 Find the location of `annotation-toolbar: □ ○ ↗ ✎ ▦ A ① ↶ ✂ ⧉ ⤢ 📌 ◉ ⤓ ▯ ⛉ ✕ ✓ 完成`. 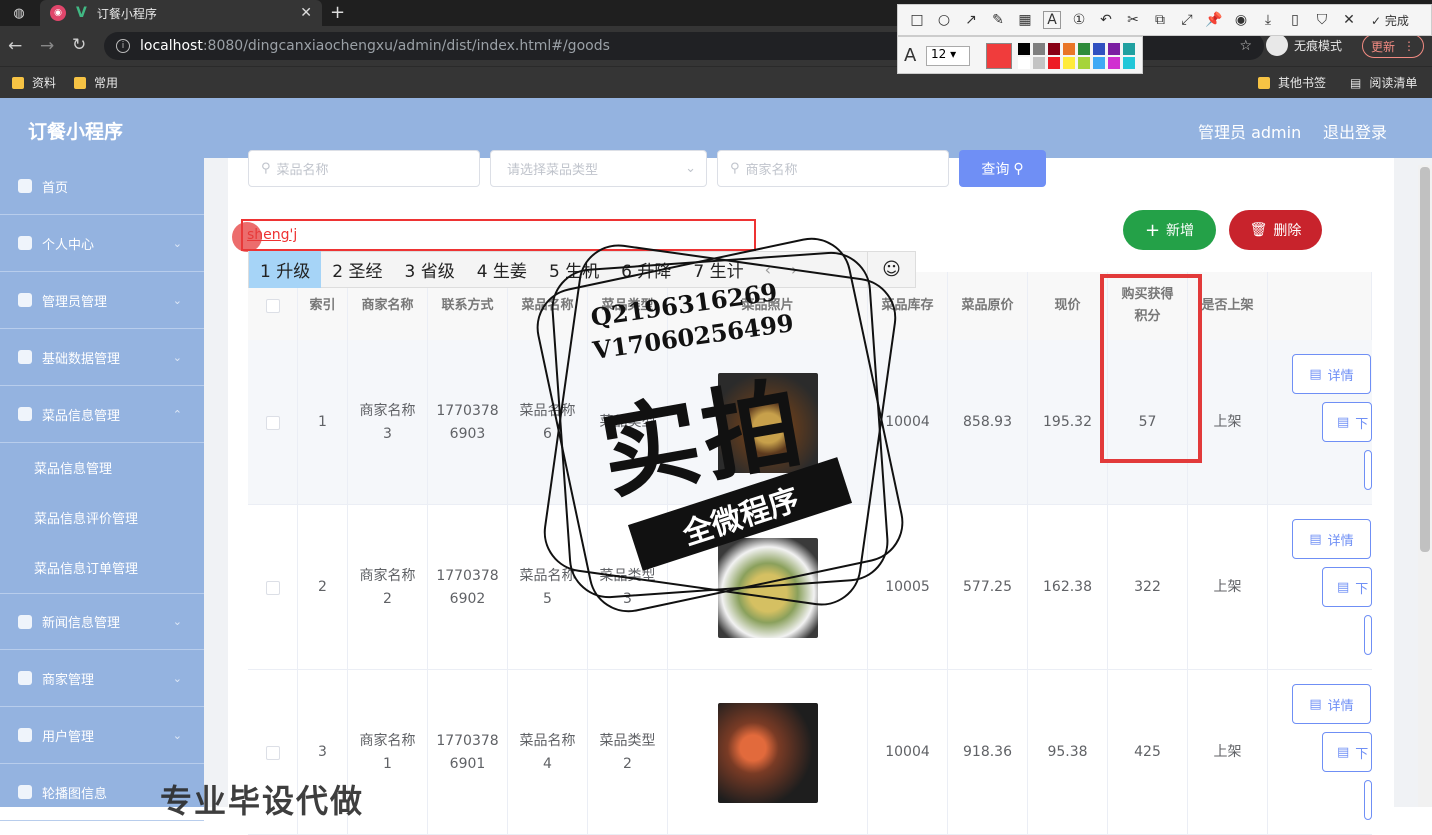

annotation-toolbar: □ ○ ↗ ✎ ▦ A ① ↶ ✂ ⧉ ⤢ 📌 ◉ ⤓ ▯ ⛉ ✕ ✓ 完成 is located at coordinates (1164, 20).